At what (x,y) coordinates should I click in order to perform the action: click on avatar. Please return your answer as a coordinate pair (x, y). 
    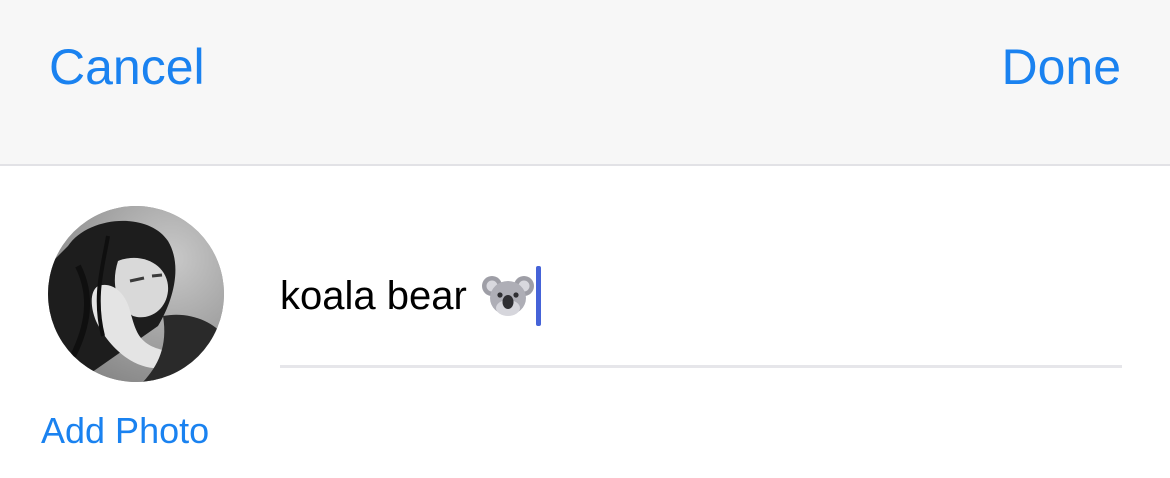
    Looking at the image, I should click on (136, 294).